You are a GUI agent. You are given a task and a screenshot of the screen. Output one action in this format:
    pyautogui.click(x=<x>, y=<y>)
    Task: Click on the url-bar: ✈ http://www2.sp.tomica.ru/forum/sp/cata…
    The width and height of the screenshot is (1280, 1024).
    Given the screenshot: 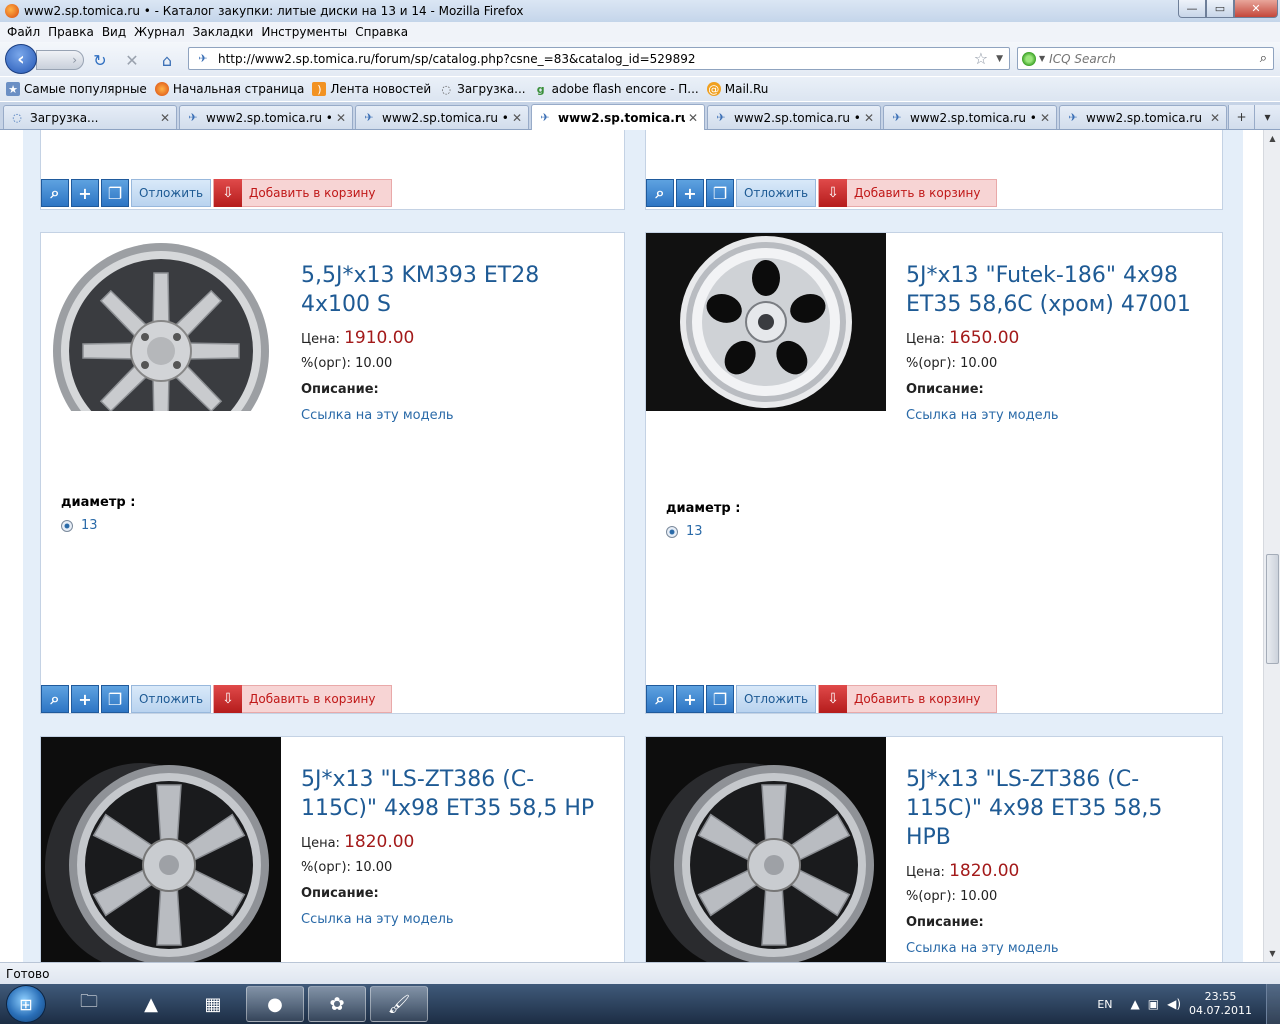 What is the action you would take?
    pyautogui.click(x=599, y=58)
    